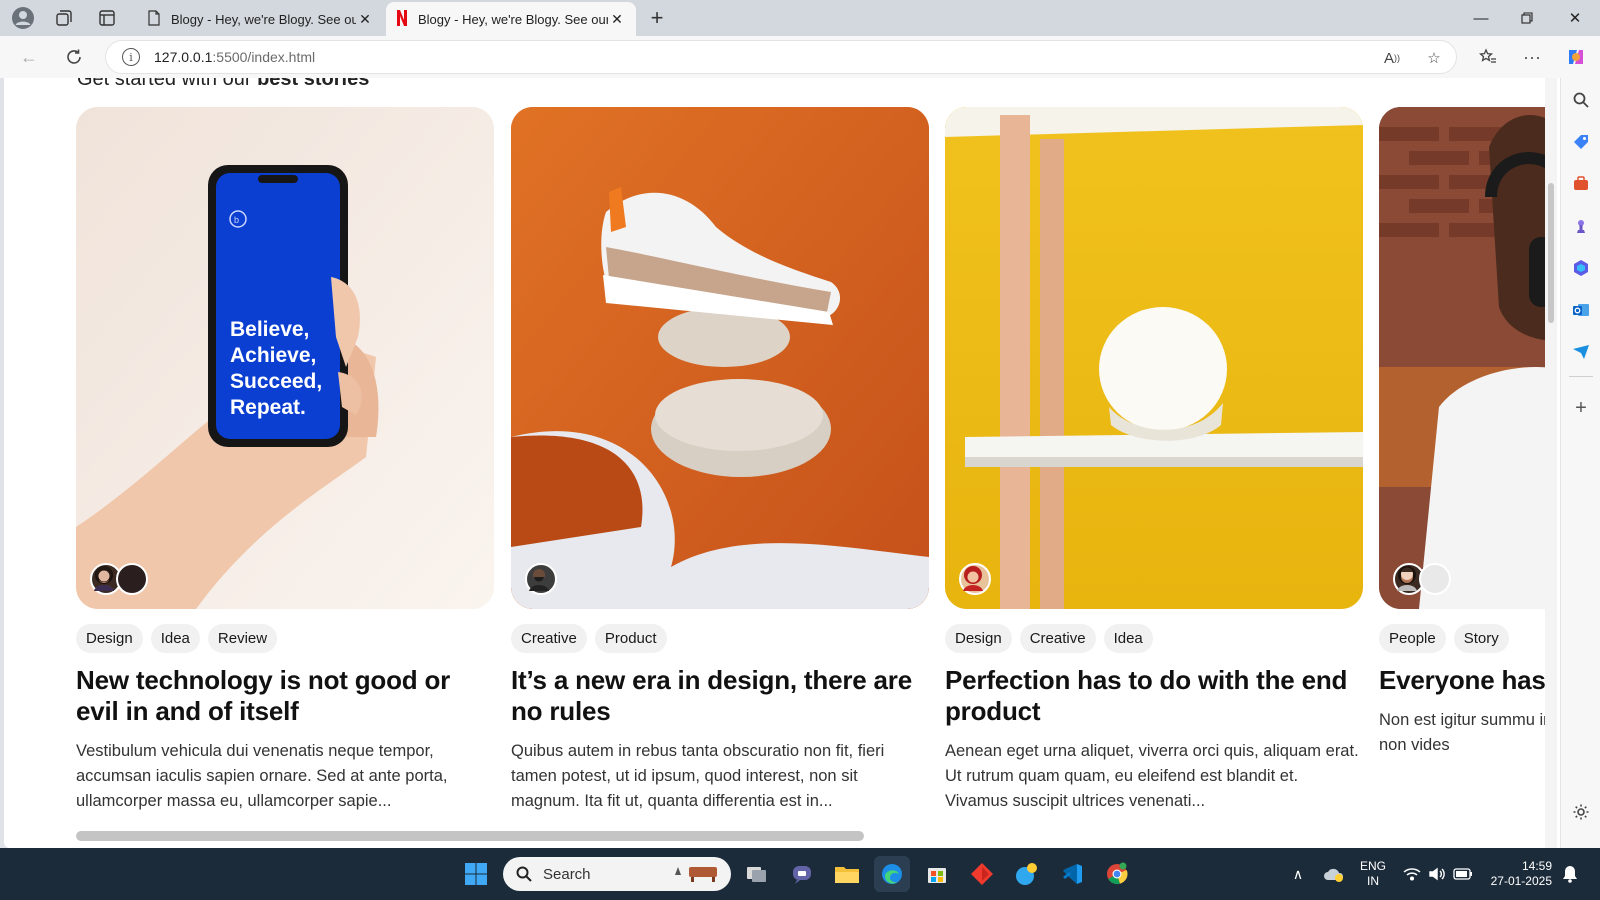 This screenshot has height=900, width=1600. What do you see at coordinates (1532, 57) in the screenshot?
I see `settings-more-icon: ···` at bounding box center [1532, 57].